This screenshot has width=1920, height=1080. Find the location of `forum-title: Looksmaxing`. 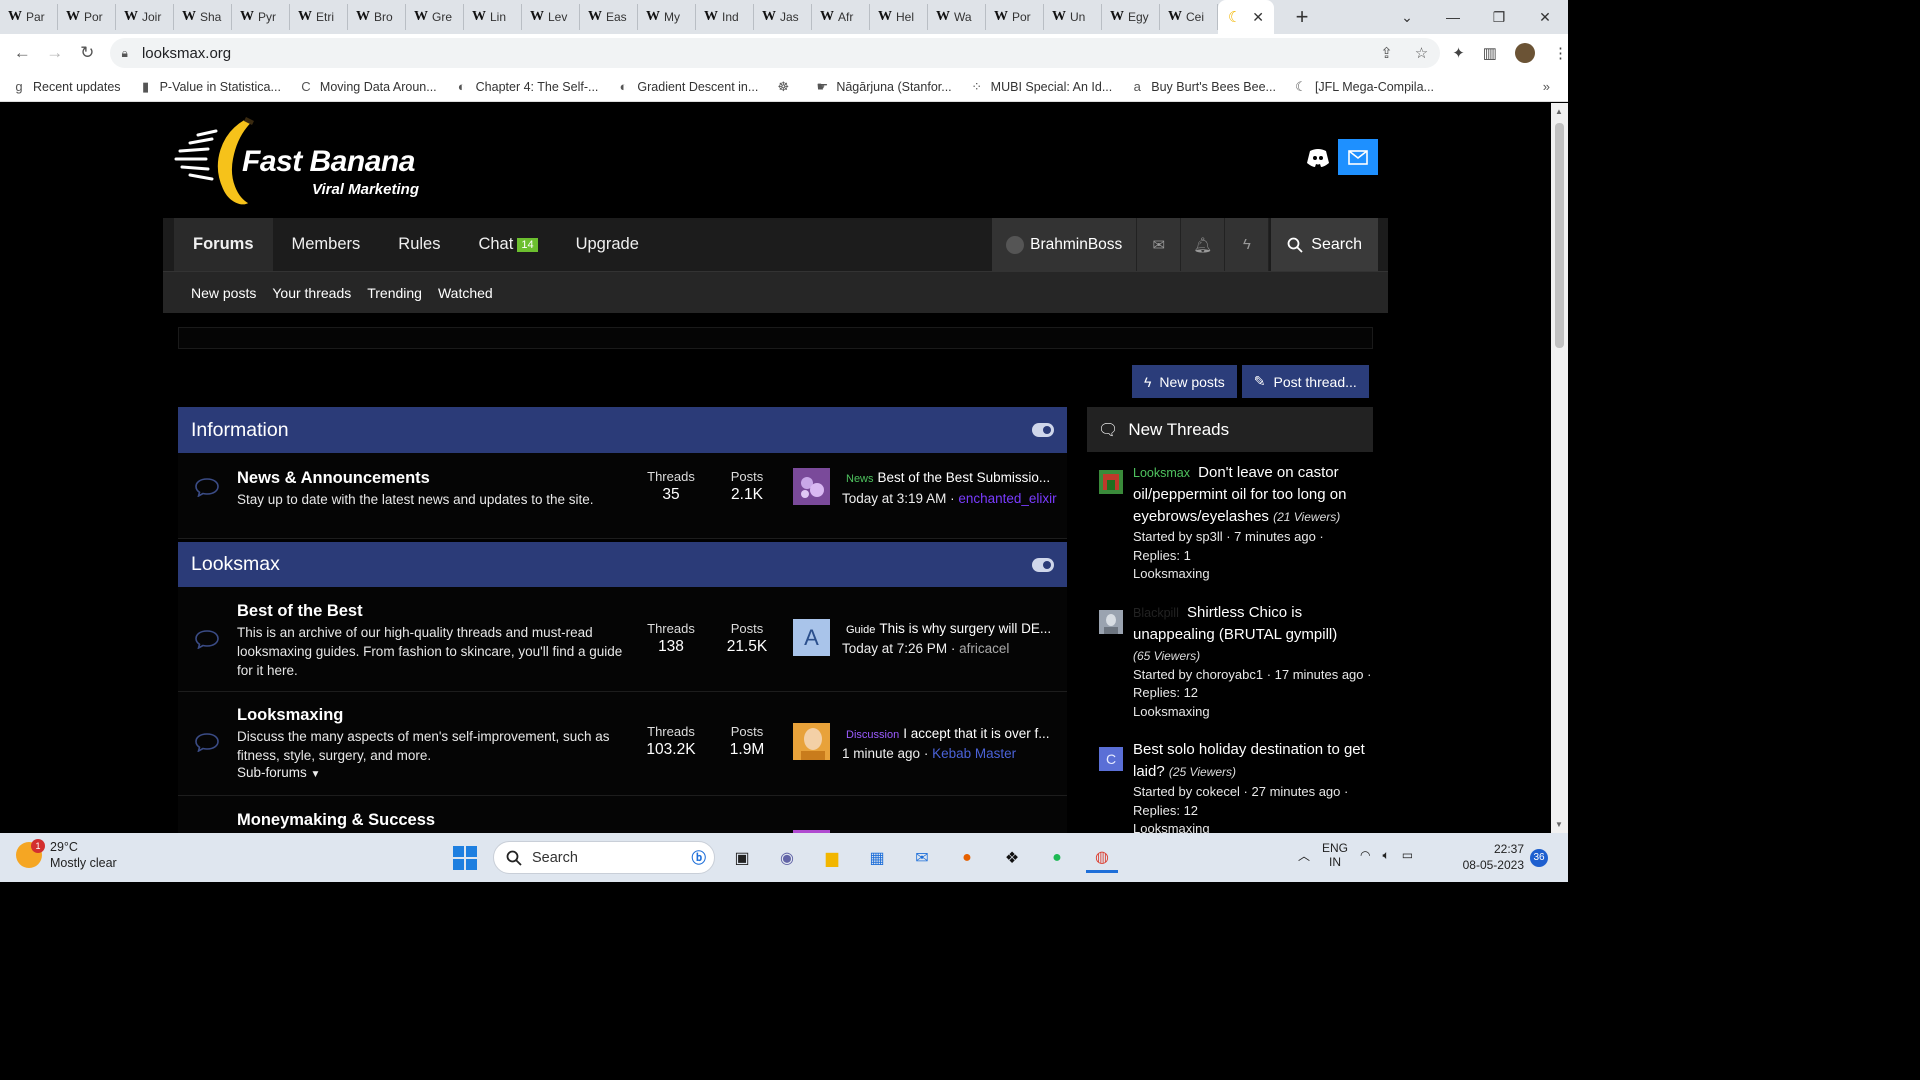

forum-title: Looksmaxing is located at coordinates (290, 715).